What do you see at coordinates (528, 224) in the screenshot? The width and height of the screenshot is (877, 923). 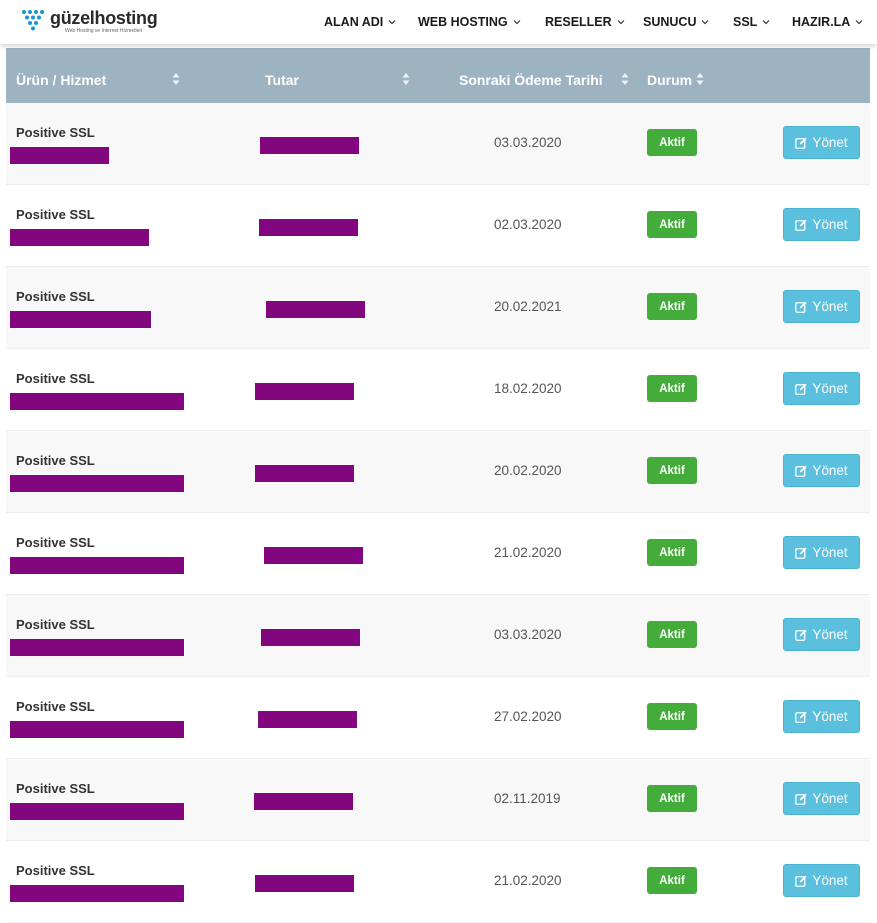 I see `next-due-date: 02.03.2020` at bounding box center [528, 224].